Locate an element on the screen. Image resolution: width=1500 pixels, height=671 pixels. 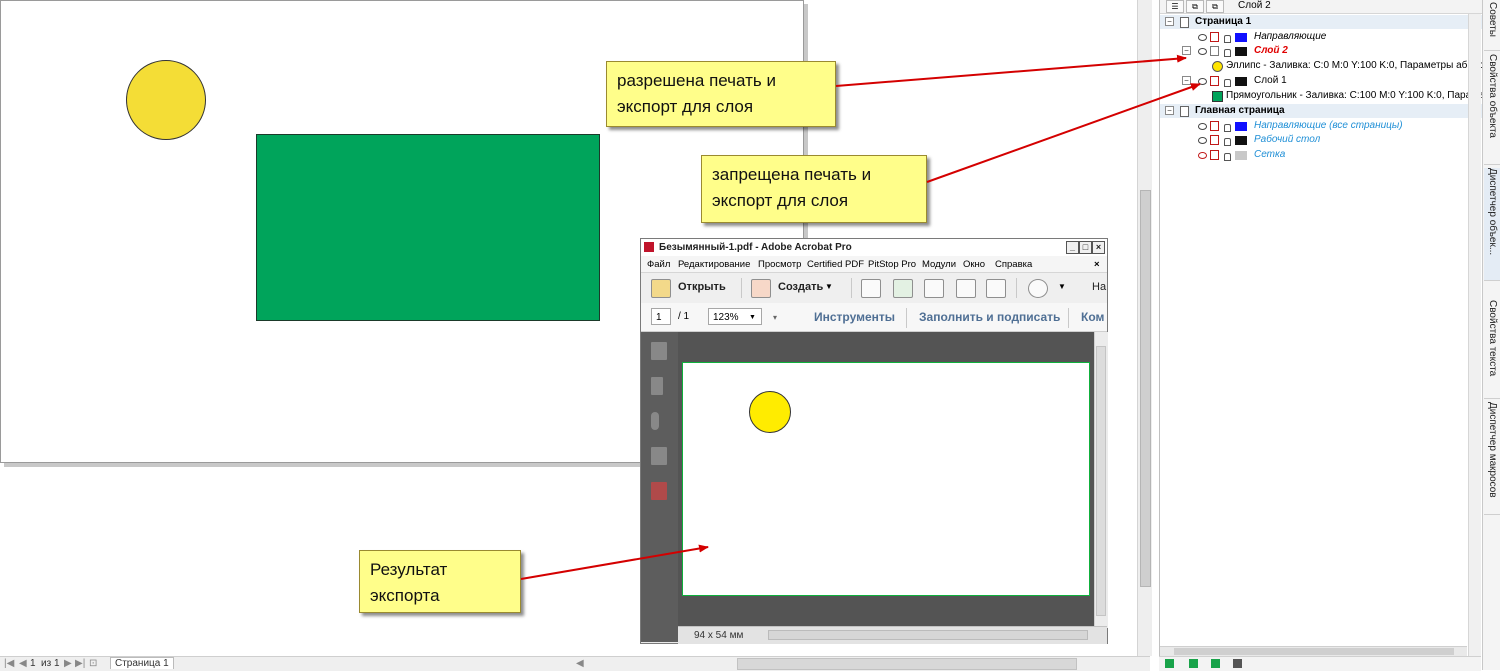
tree-row-layer-2: − Слой 2 is located at coordinates (1321, 51).